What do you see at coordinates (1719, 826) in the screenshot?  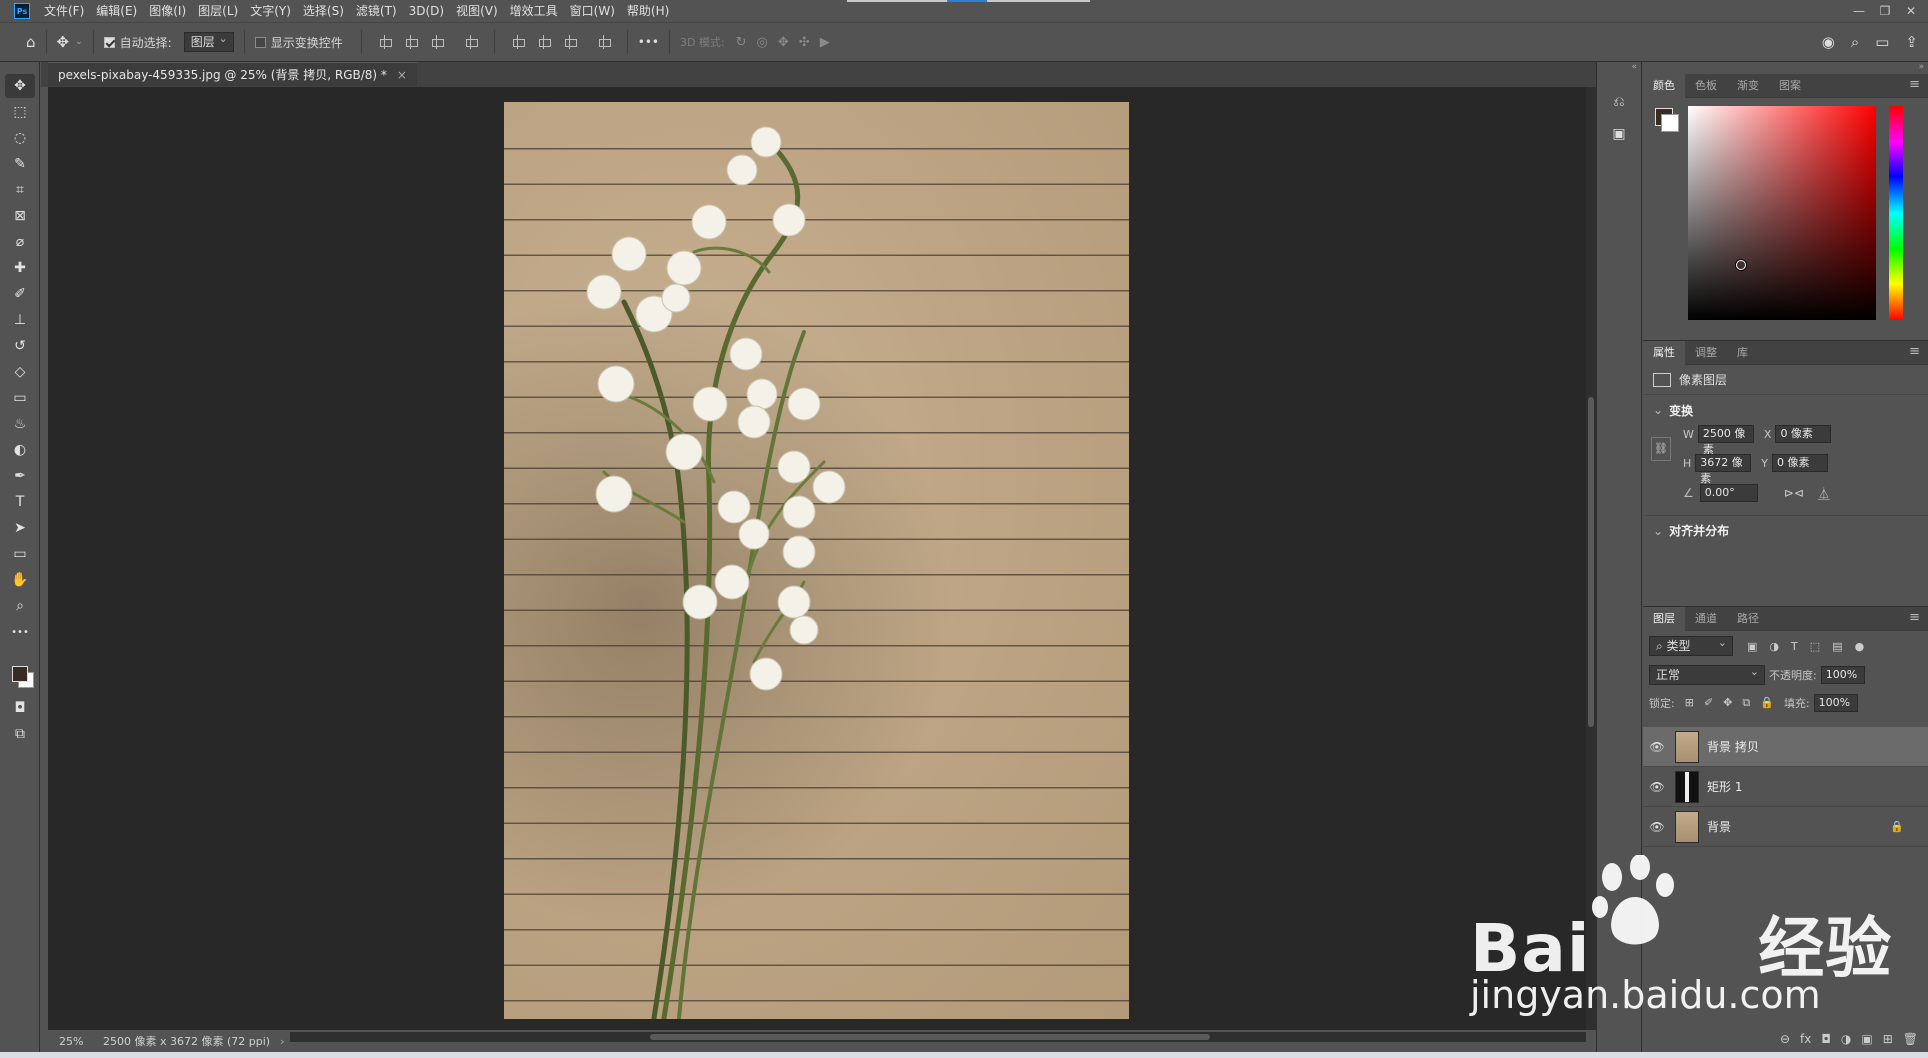 I see `layer-name: 背景` at bounding box center [1719, 826].